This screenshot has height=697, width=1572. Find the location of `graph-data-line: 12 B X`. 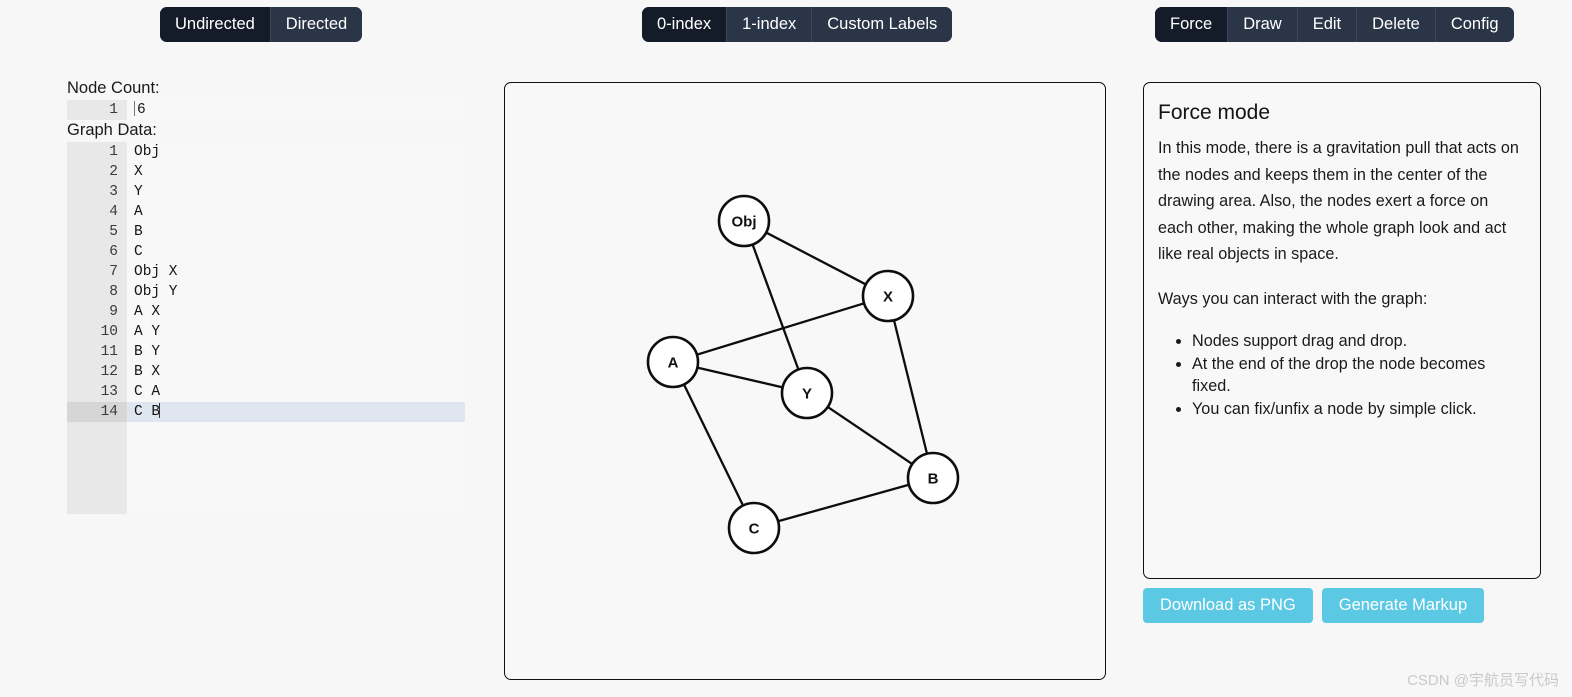

graph-data-line: 12 B X is located at coordinates (266, 372).